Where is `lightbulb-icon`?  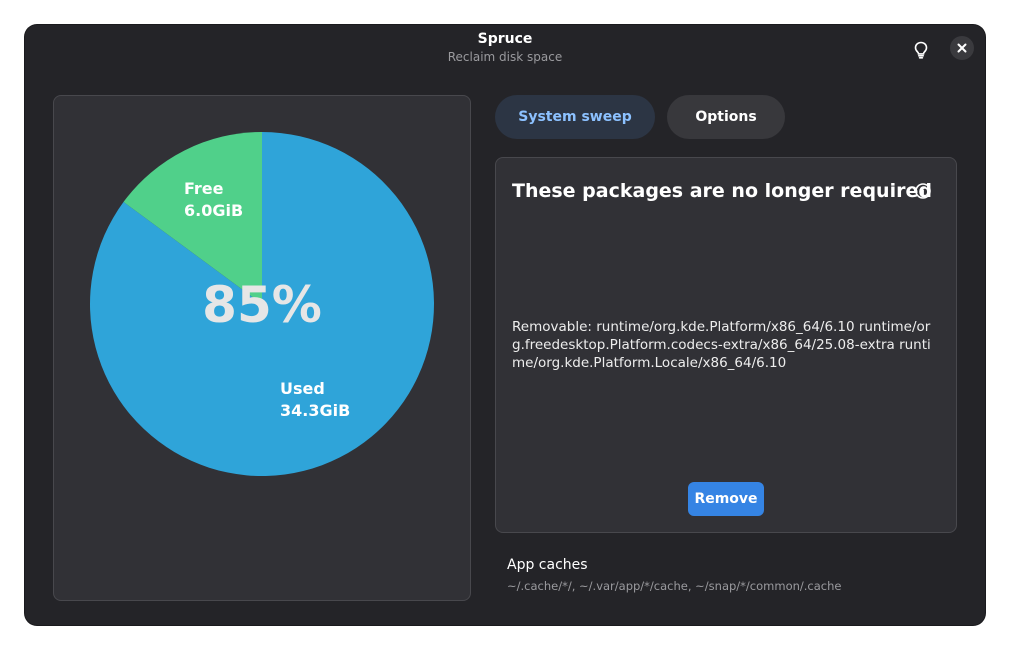
lightbulb-icon is located at coordinates (921, 50).